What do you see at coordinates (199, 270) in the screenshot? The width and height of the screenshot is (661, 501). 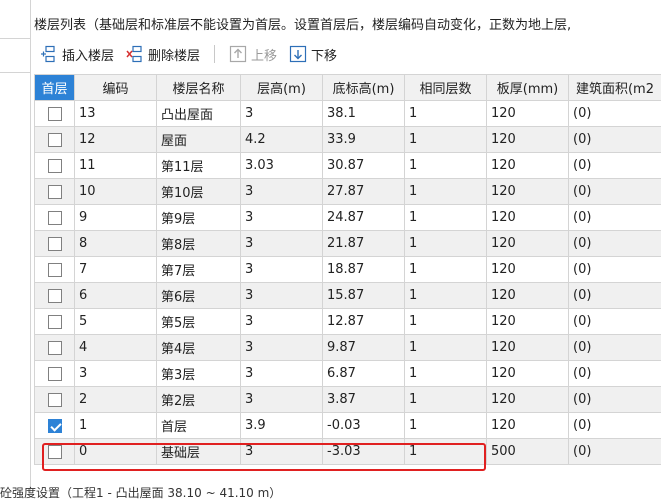 I see `floor-name-cell: 第7层` at bounding box center [199, 270].